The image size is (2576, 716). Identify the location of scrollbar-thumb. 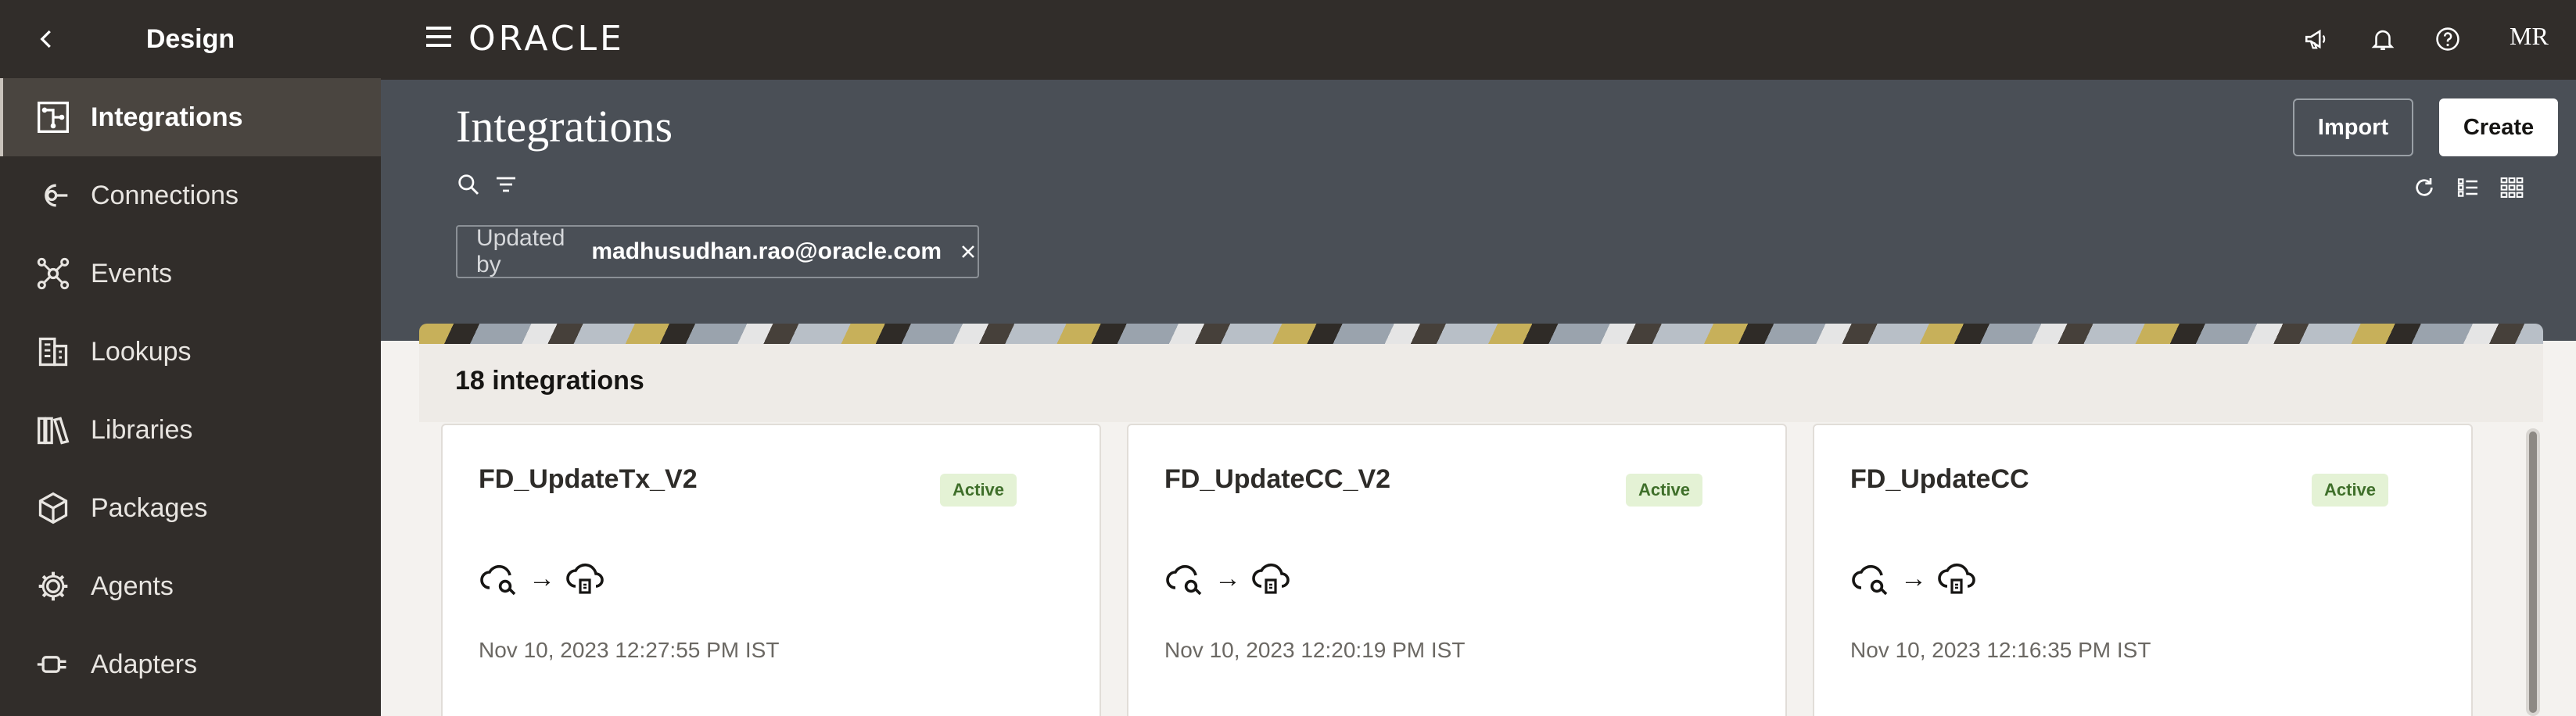
(2533, 572).